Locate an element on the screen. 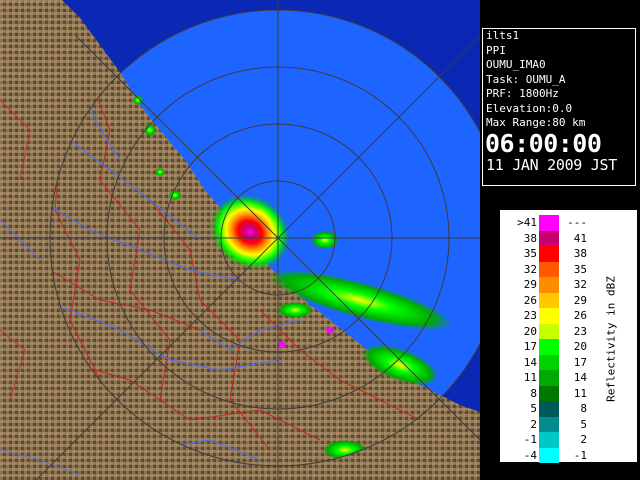 Image resolution: width=640 pixels, height=480 pixels. legend-high-label: -1 is located at coordinates (580, 455).